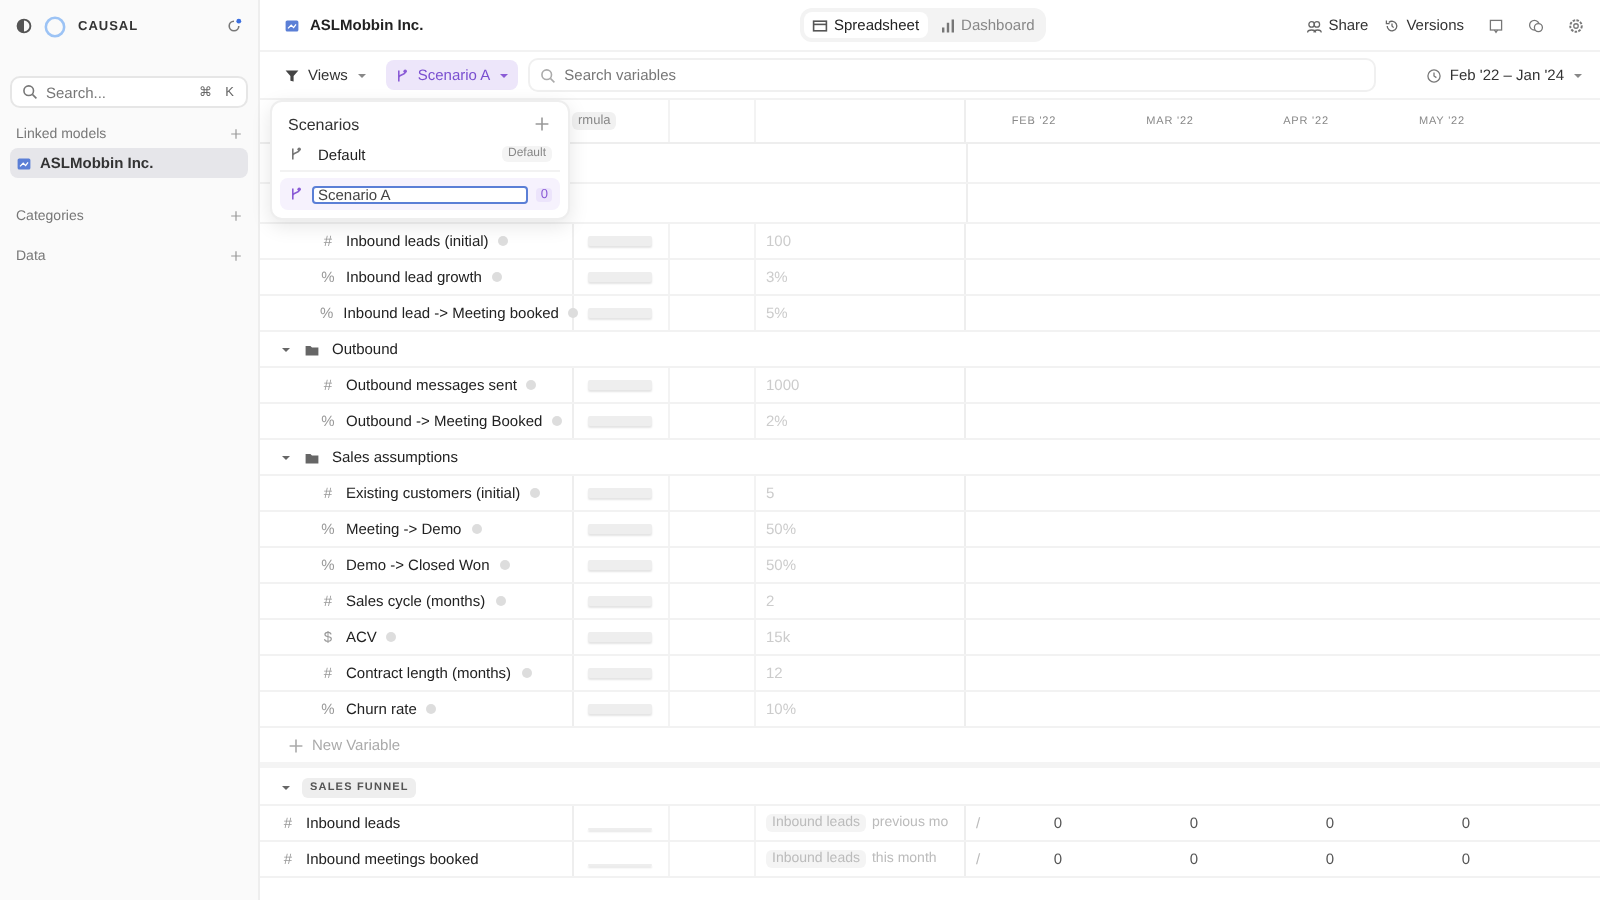 This screenshot has height=900, width=1600. I want to click on table-icon, so click(820, 25).